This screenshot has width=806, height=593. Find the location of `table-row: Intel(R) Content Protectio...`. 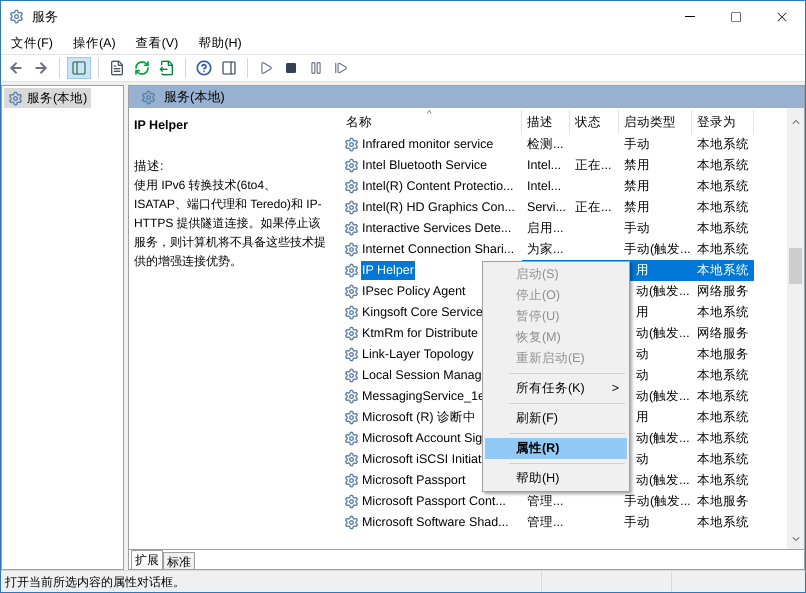

table-row: Intel(R) Content Protectio... is located at coordinates (437, 186).